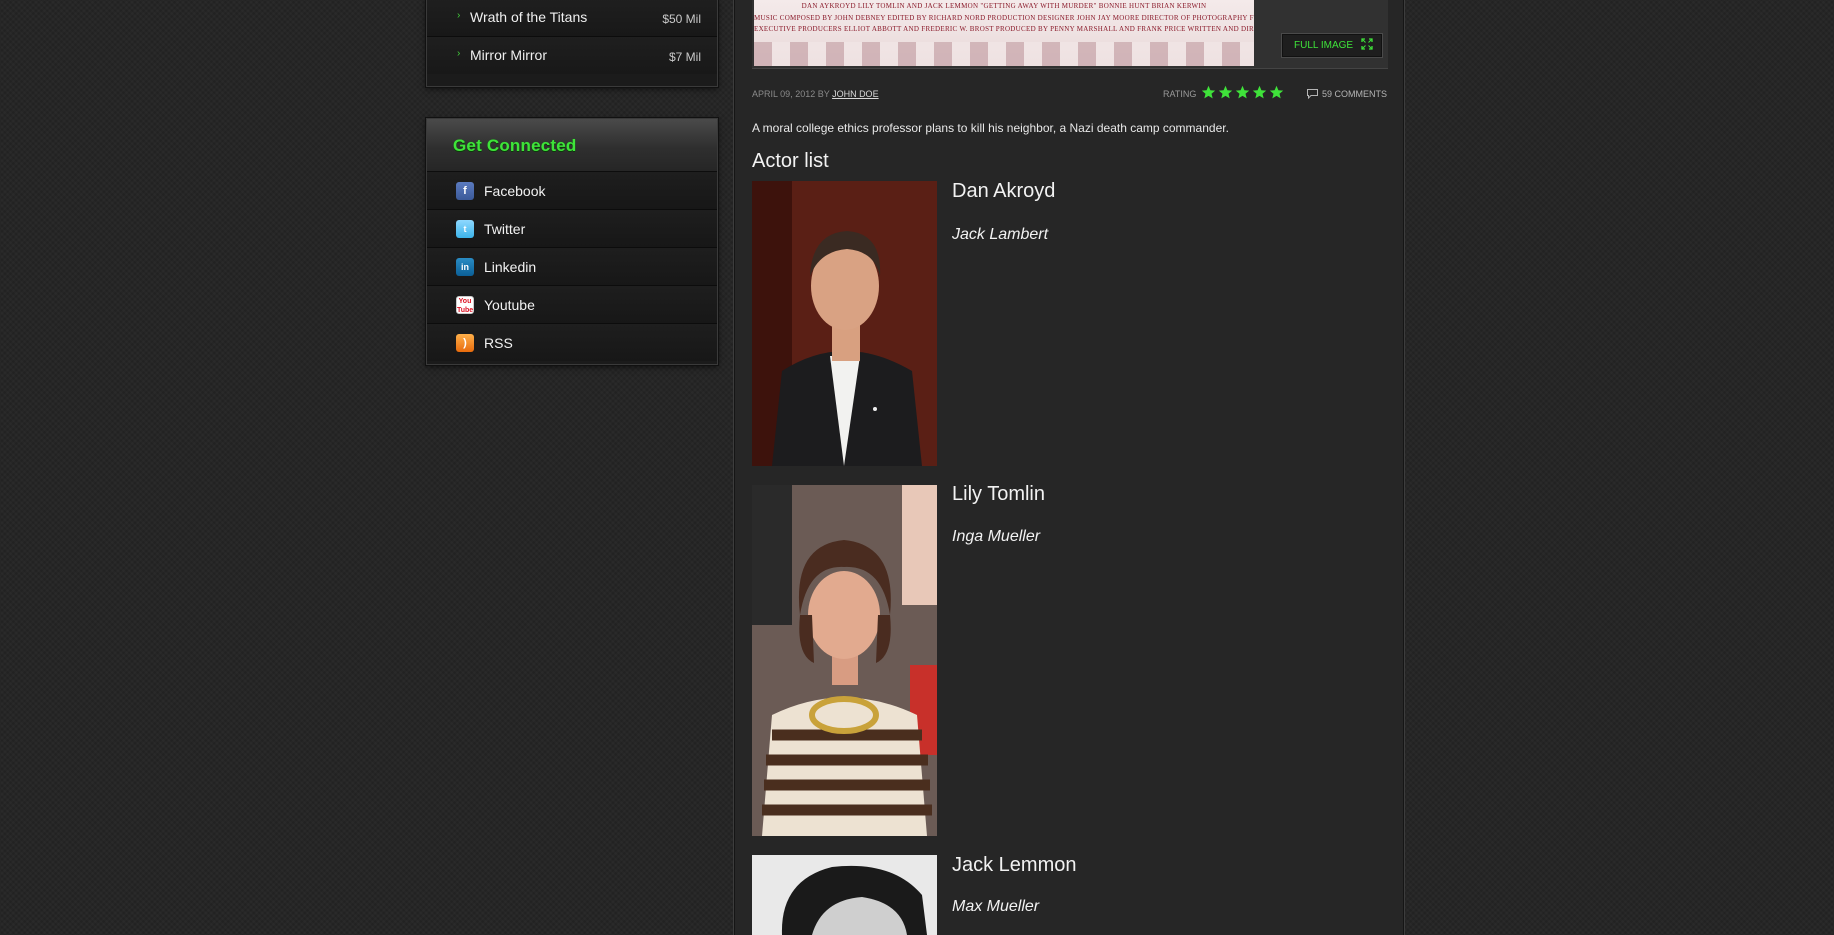 This screenshot has height=935, width=1834. I want to click on widget-header: Get Connected, so click(572, 145).